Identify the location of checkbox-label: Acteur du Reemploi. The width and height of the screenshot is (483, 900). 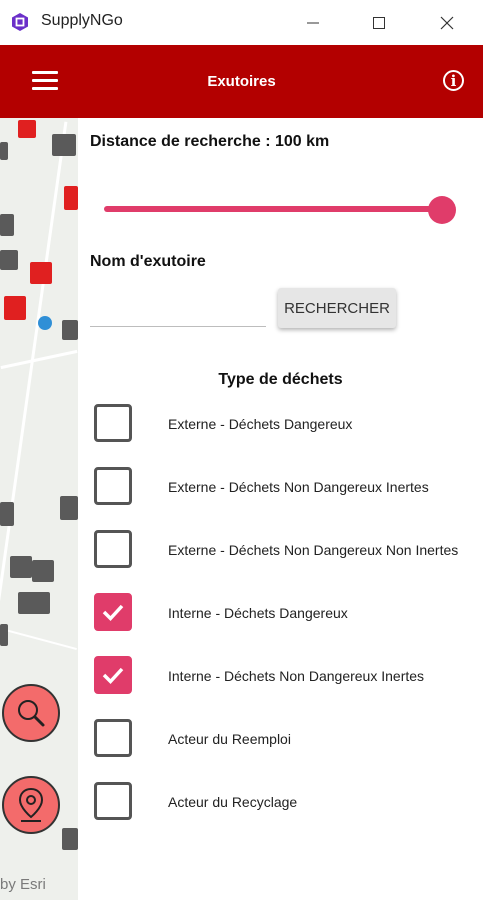
(229, 739).